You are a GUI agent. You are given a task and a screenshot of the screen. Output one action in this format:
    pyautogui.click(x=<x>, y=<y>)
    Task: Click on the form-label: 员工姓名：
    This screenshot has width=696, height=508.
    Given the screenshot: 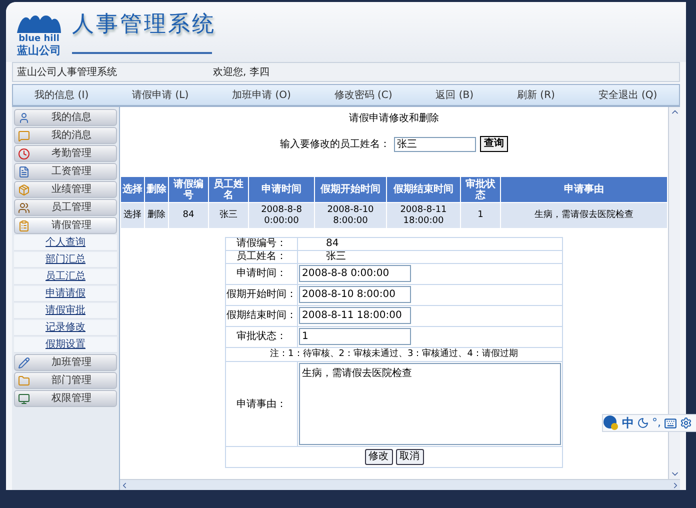 What is the action you would take?
    pyautogui.click(x=262, y=257)
    